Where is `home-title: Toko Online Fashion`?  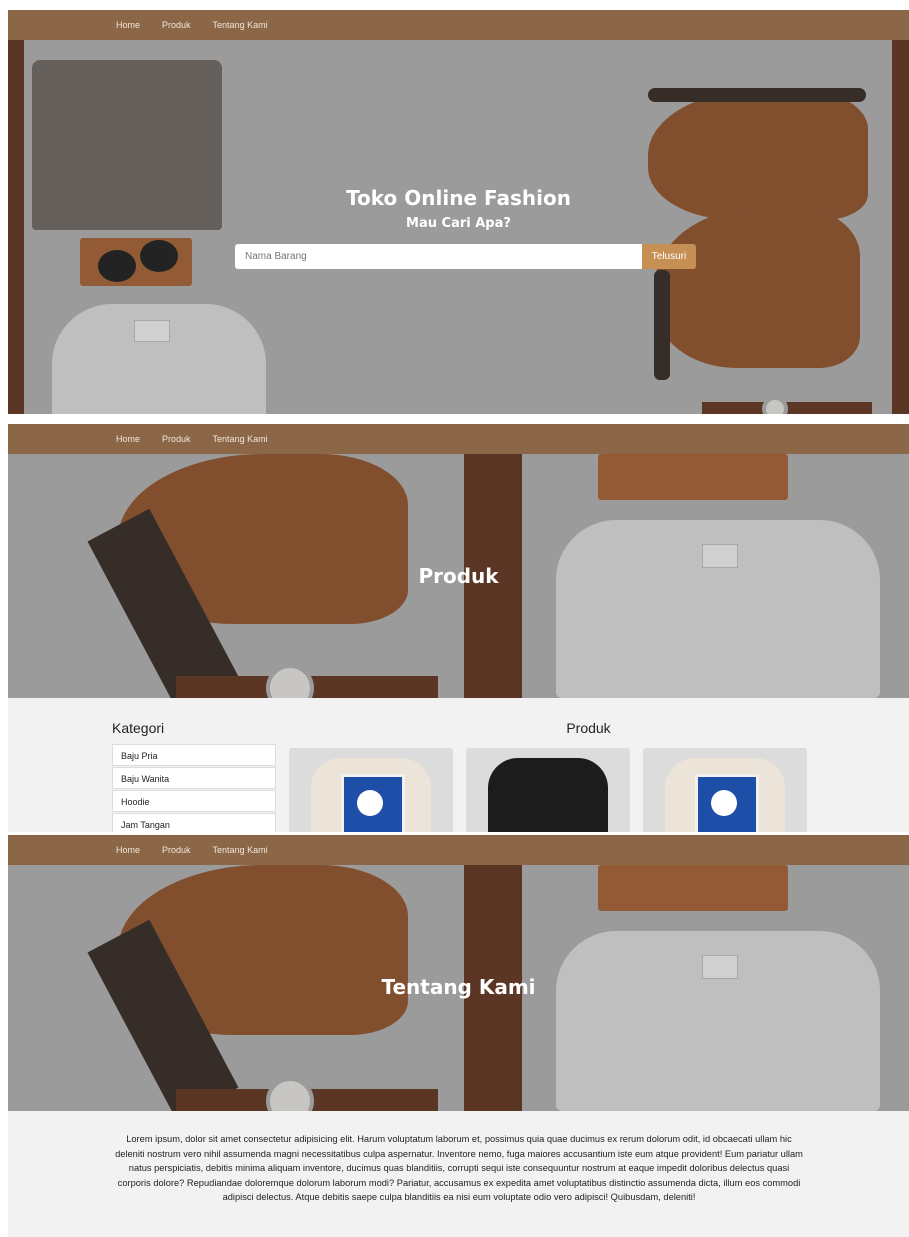 home-title: Toko Online Fashion is located at coordinates (458, 198).